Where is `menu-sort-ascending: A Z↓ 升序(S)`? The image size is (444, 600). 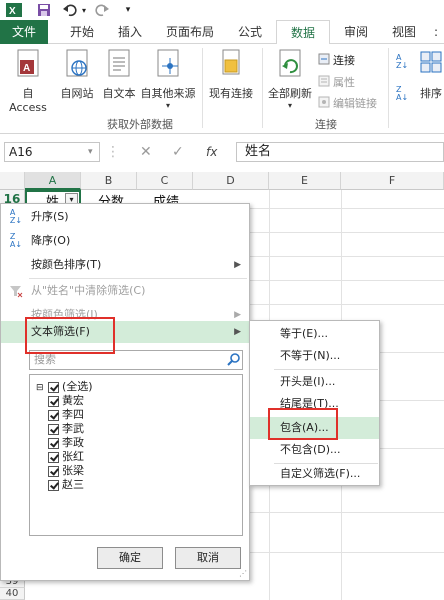
menu-sort-ascending: A Z↓ 升序(S) is located at coordinates (125, 217).